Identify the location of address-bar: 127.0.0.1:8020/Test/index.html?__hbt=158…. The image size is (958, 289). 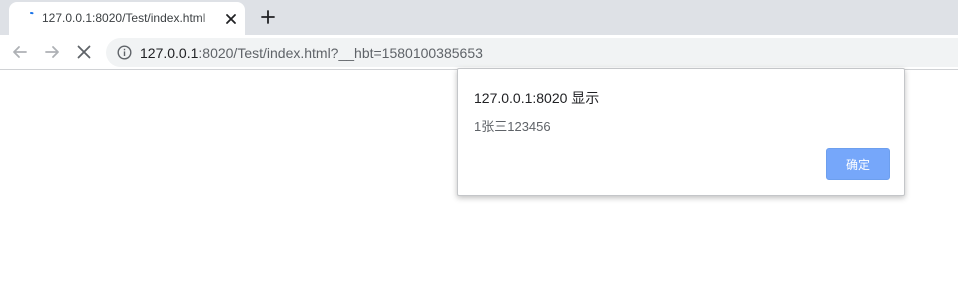
(532, 52).